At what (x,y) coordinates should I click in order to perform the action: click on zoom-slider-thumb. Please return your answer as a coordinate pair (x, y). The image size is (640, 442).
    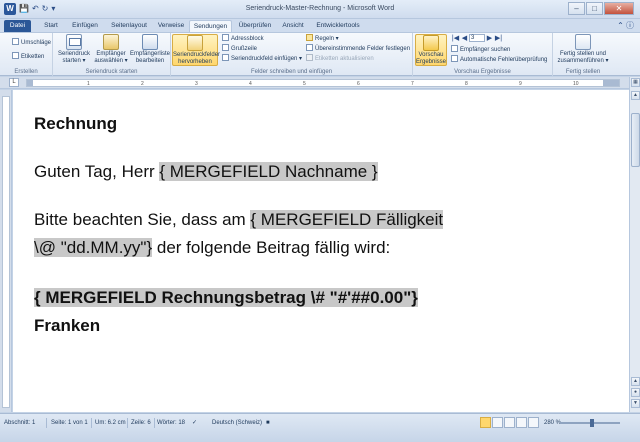
    Looking at the image, I should click on (592, 423).